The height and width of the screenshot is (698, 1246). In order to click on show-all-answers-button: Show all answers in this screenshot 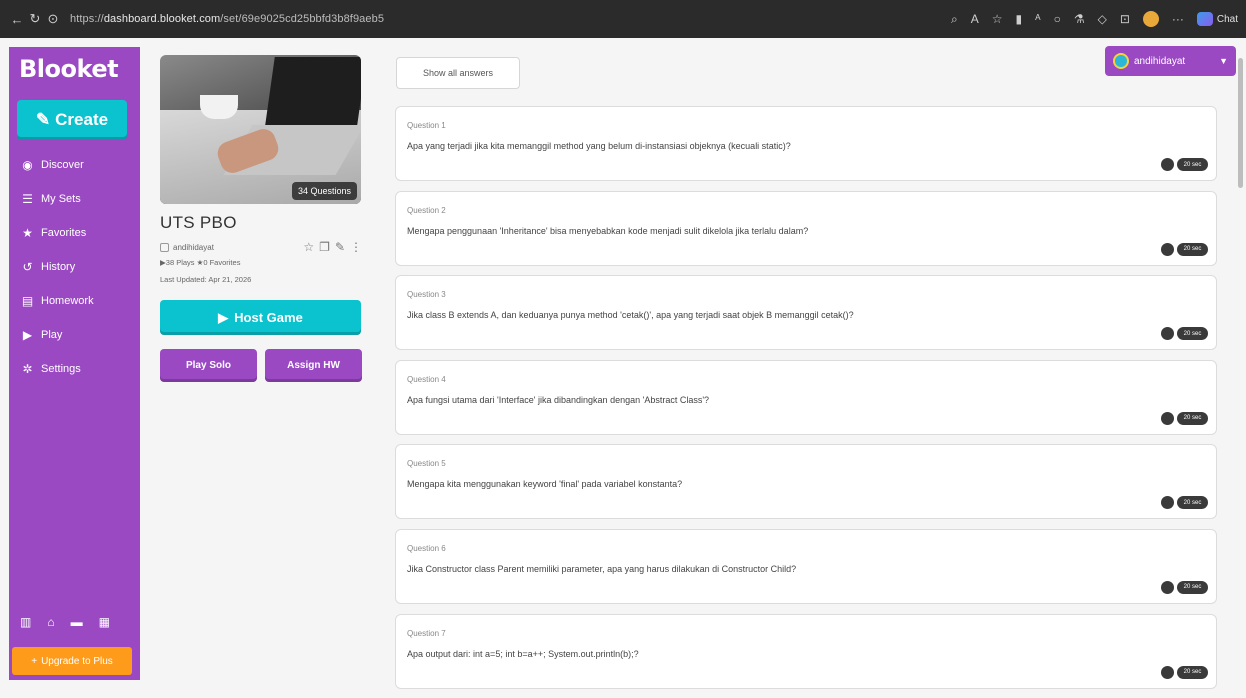, I will do `click(458, 73)`.